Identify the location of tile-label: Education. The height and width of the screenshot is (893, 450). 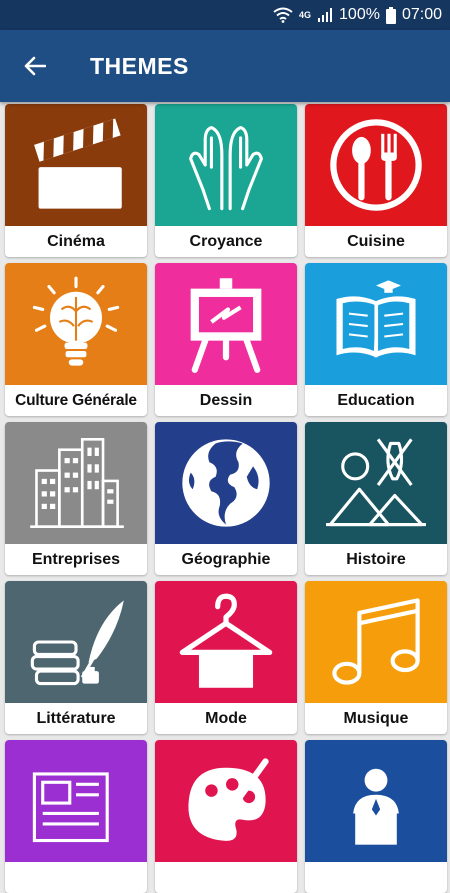
(376, 400).